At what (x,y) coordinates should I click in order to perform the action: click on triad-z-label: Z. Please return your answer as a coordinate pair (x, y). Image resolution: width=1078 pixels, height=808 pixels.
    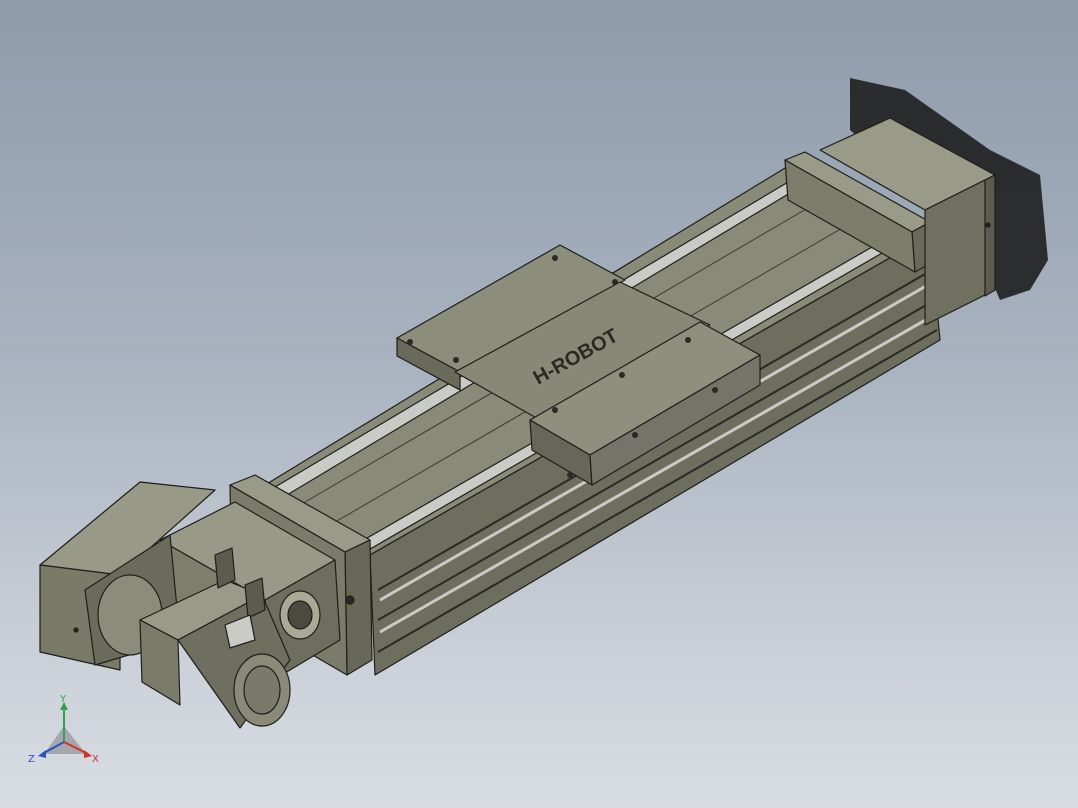
    Looking at the image, I should click on (31, 759).